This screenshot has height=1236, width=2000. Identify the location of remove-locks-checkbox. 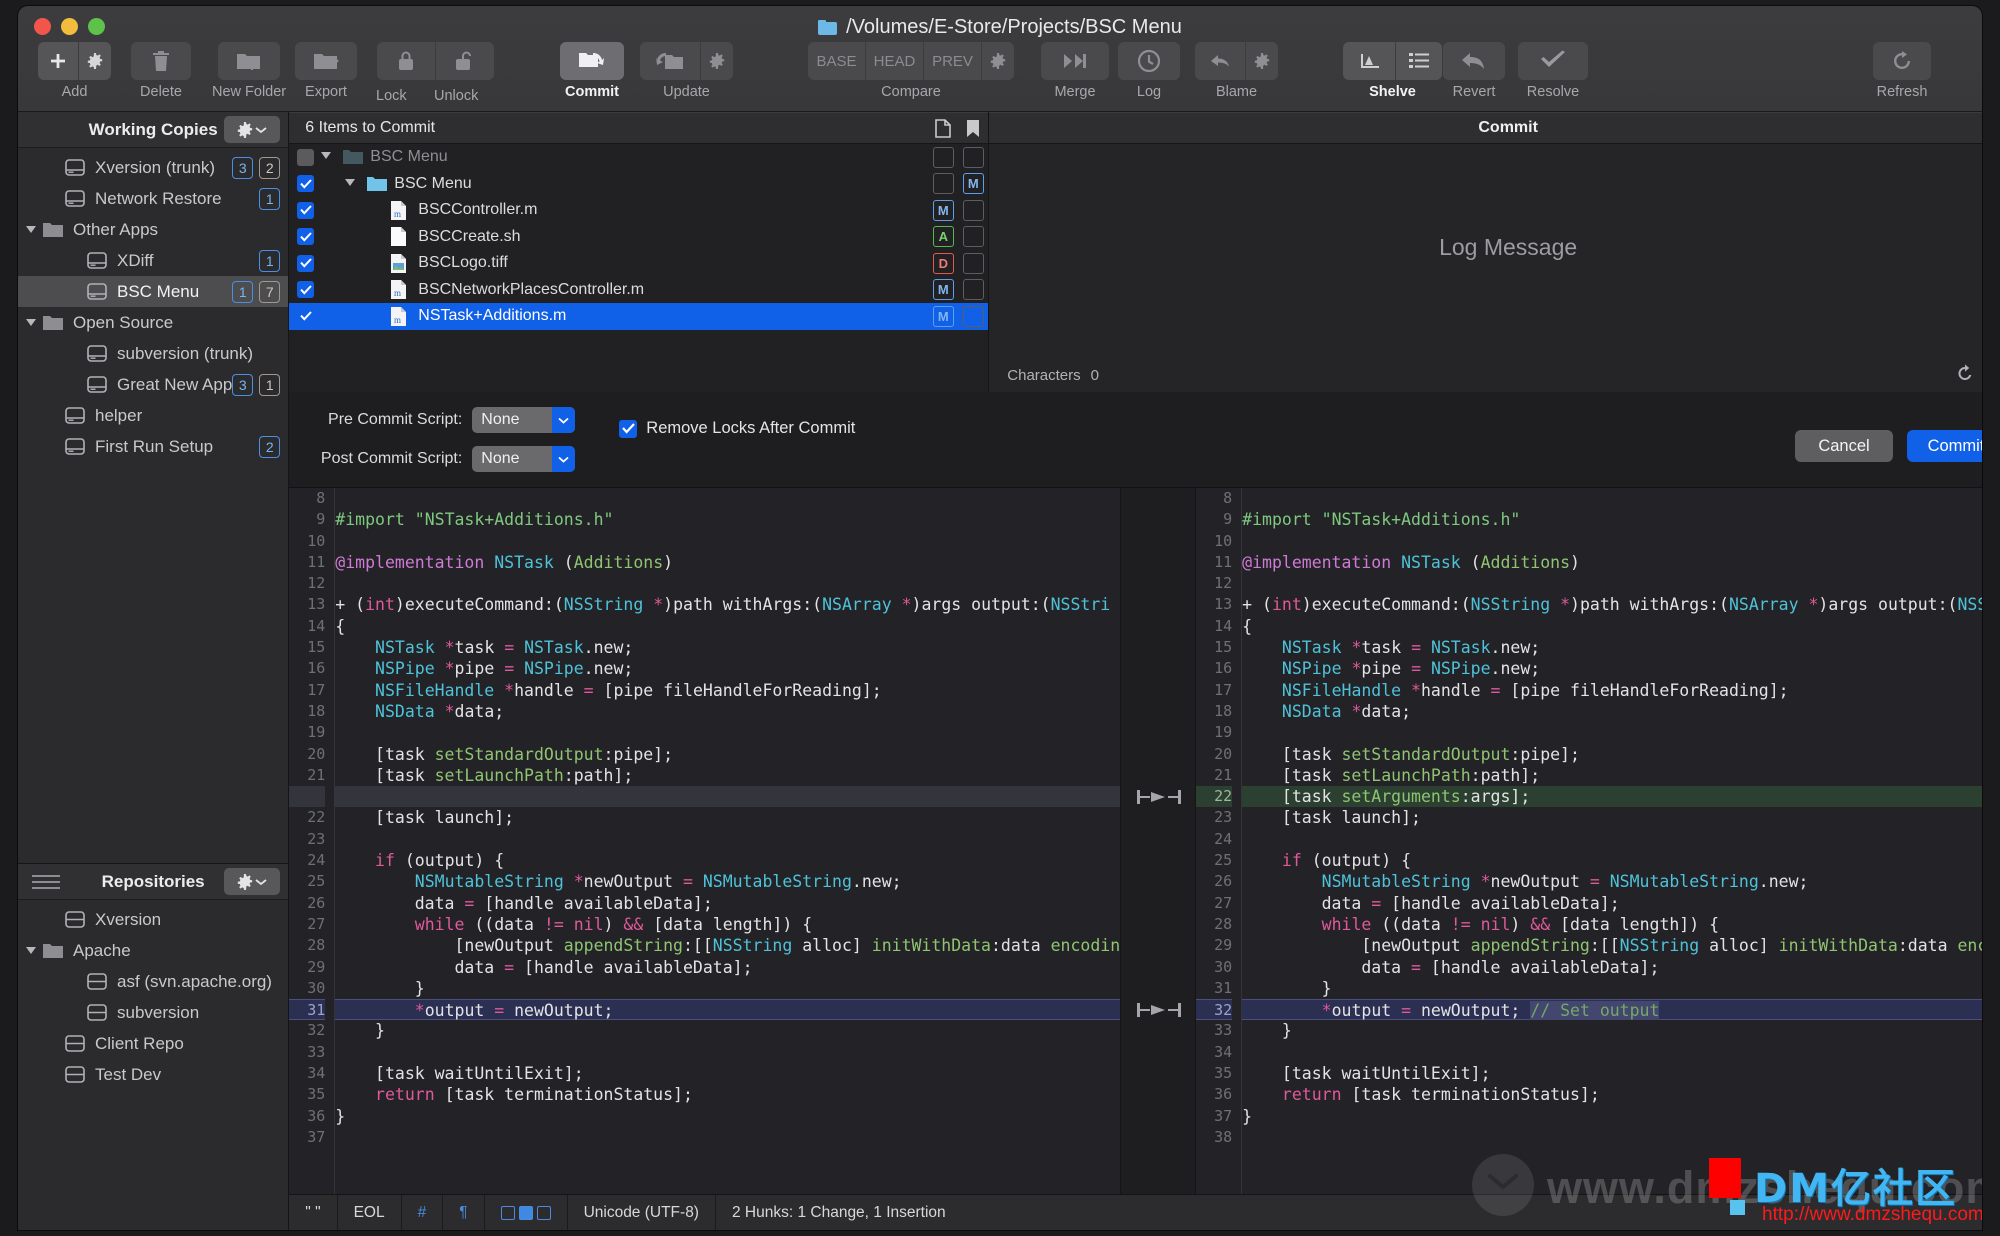
(628, 428).